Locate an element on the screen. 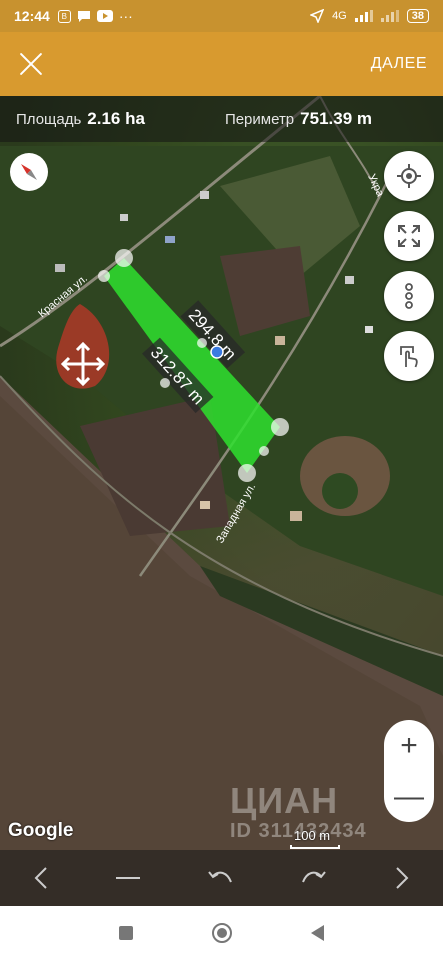  signal-icon is located at coordinates (363, 16).